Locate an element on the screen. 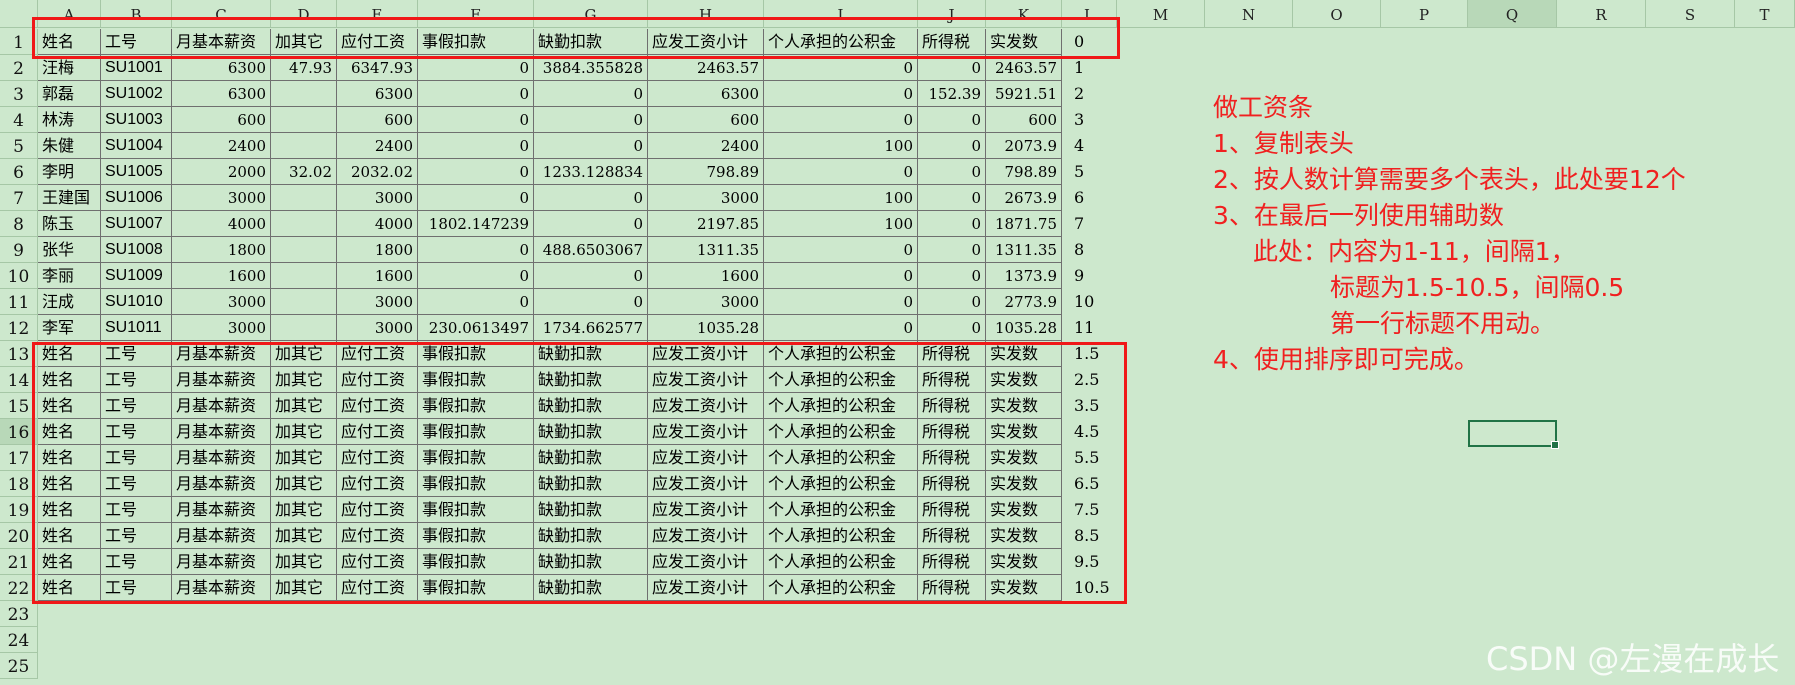 Image resolution: width=1795 pixels, height=685 pixels. header-cell-i18: 个人承担的公积金 is located at coordinates (841, 484).